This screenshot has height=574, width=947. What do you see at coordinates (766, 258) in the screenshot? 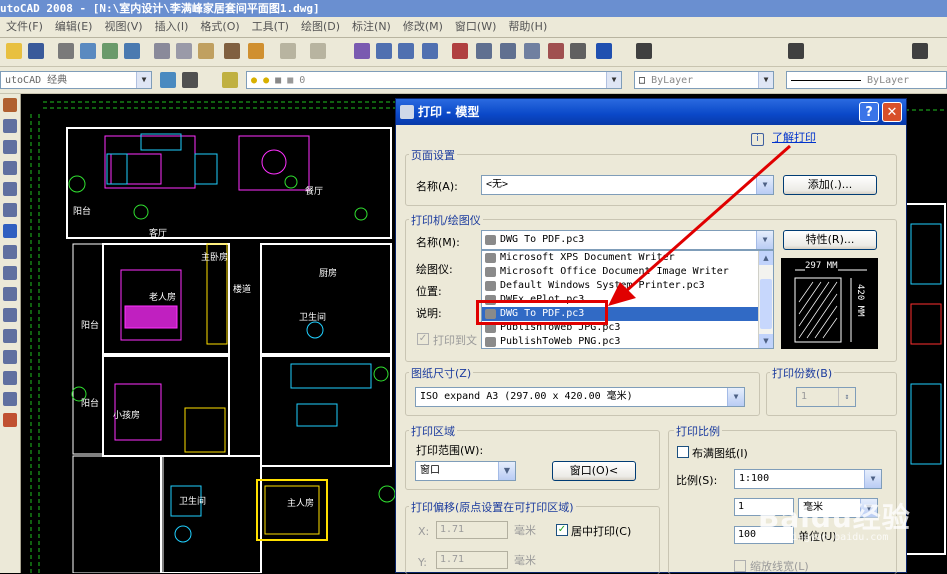
I see `scroll-up-icon: ▲` at bounding box center [766, 258].